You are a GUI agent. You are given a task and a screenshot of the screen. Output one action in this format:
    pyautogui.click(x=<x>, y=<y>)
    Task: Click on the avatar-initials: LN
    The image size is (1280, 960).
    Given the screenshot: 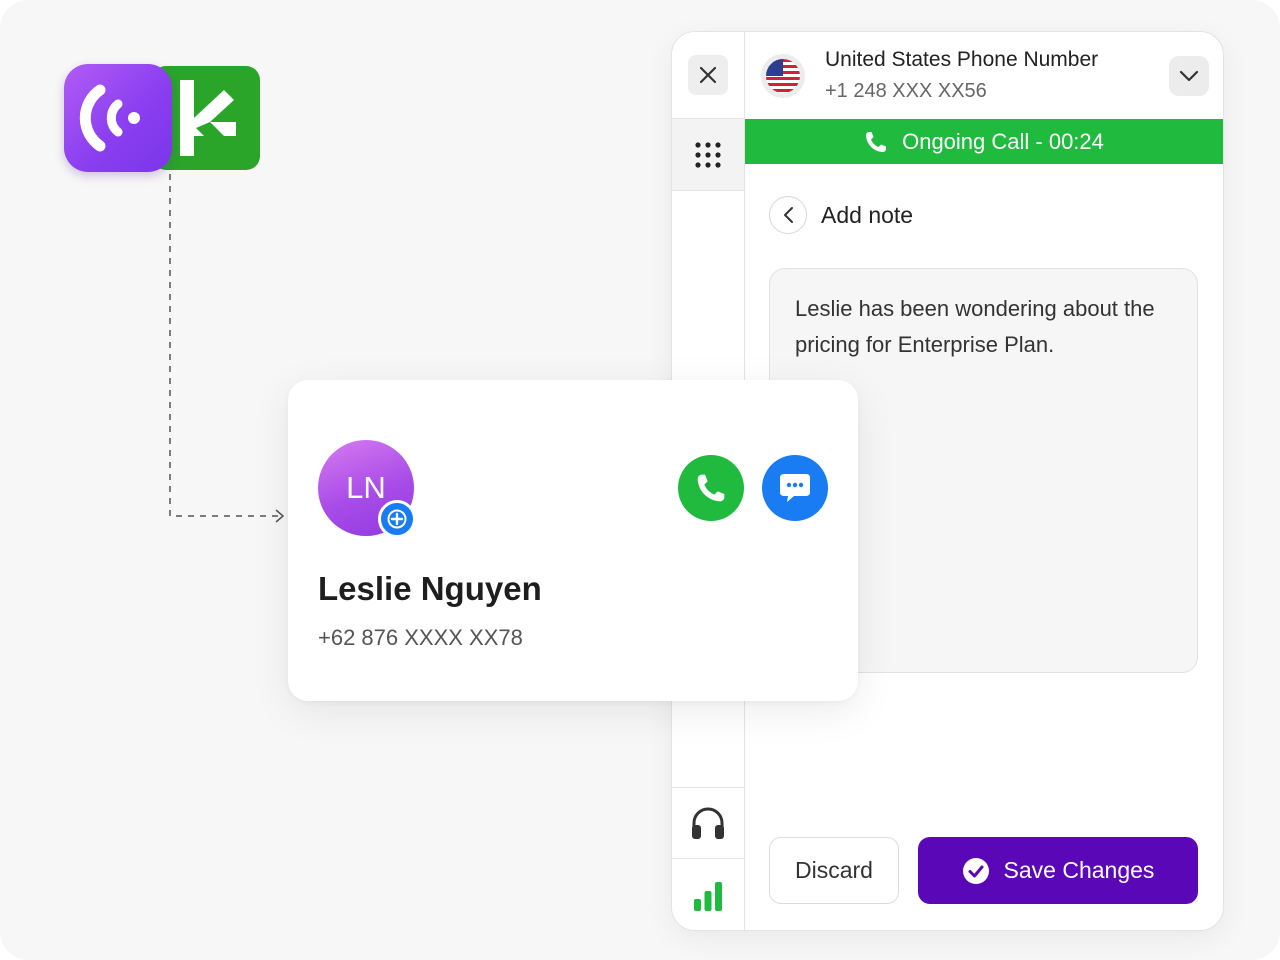 What is the action you would take?
    pyautogui.click(x=366, y=487)
    